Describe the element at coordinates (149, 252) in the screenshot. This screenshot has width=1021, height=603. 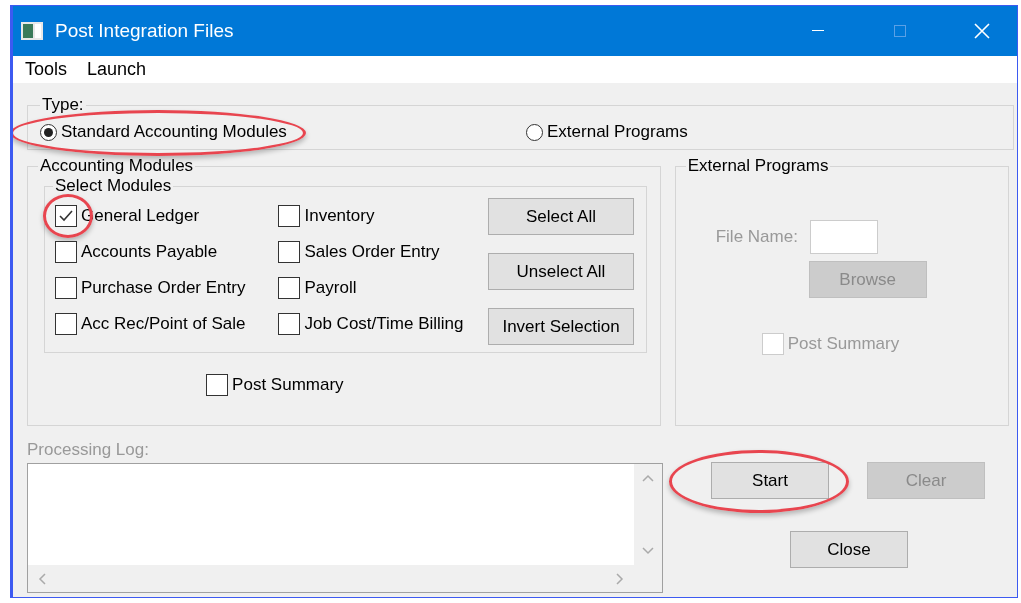
I see `checkbox-label: Accounts Payable` at that location.